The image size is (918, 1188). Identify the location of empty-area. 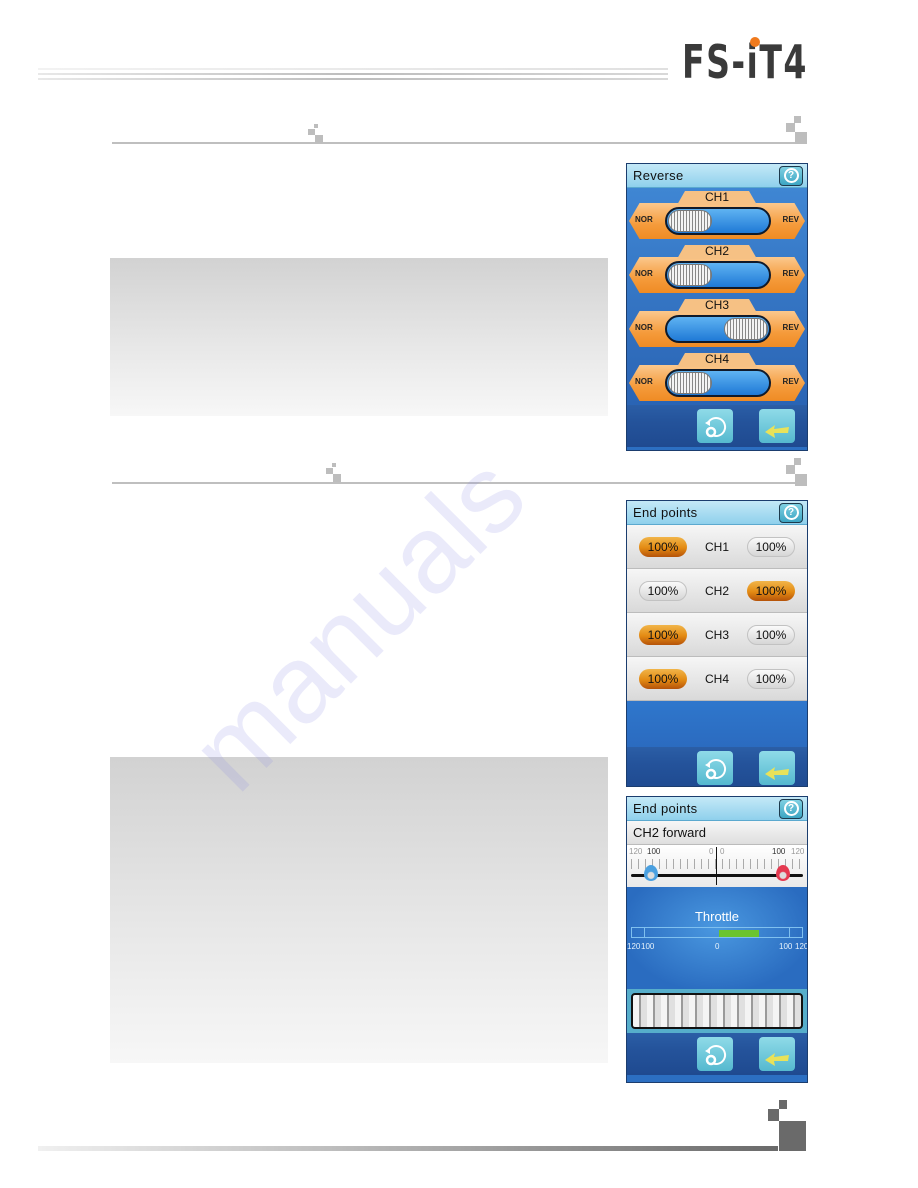
(717, 724).